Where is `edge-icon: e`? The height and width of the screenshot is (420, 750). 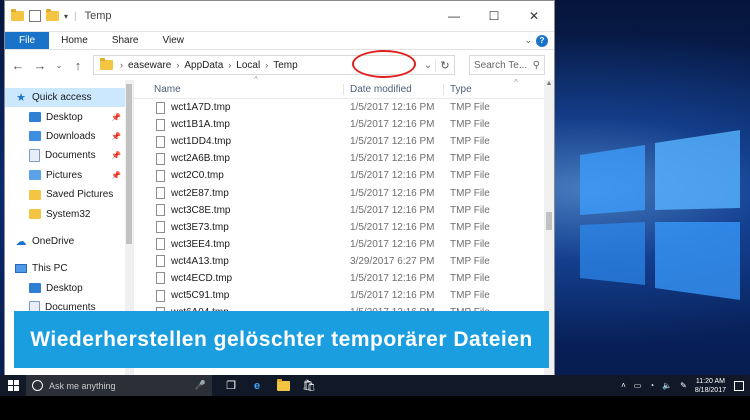
edge-icon: e is located at coordinates (257, 386).